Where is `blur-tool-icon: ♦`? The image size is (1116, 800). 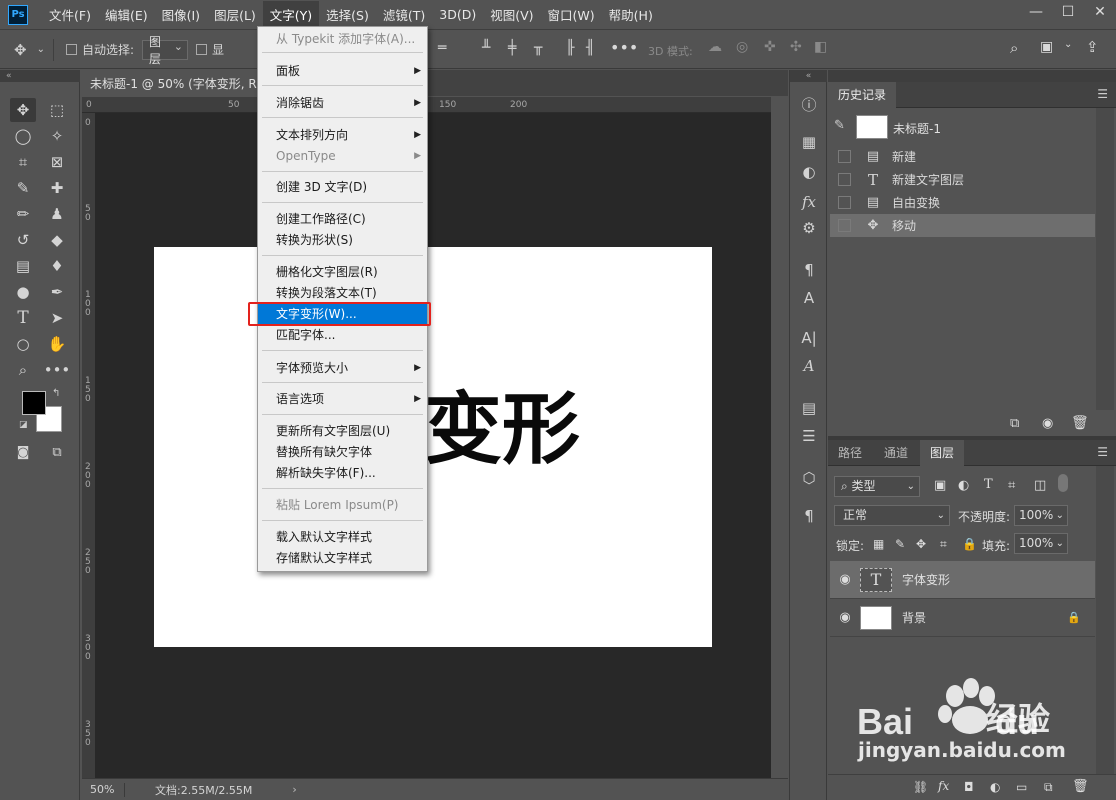 blur-tool-icon: ♦ is located at coordinates (57, 266).